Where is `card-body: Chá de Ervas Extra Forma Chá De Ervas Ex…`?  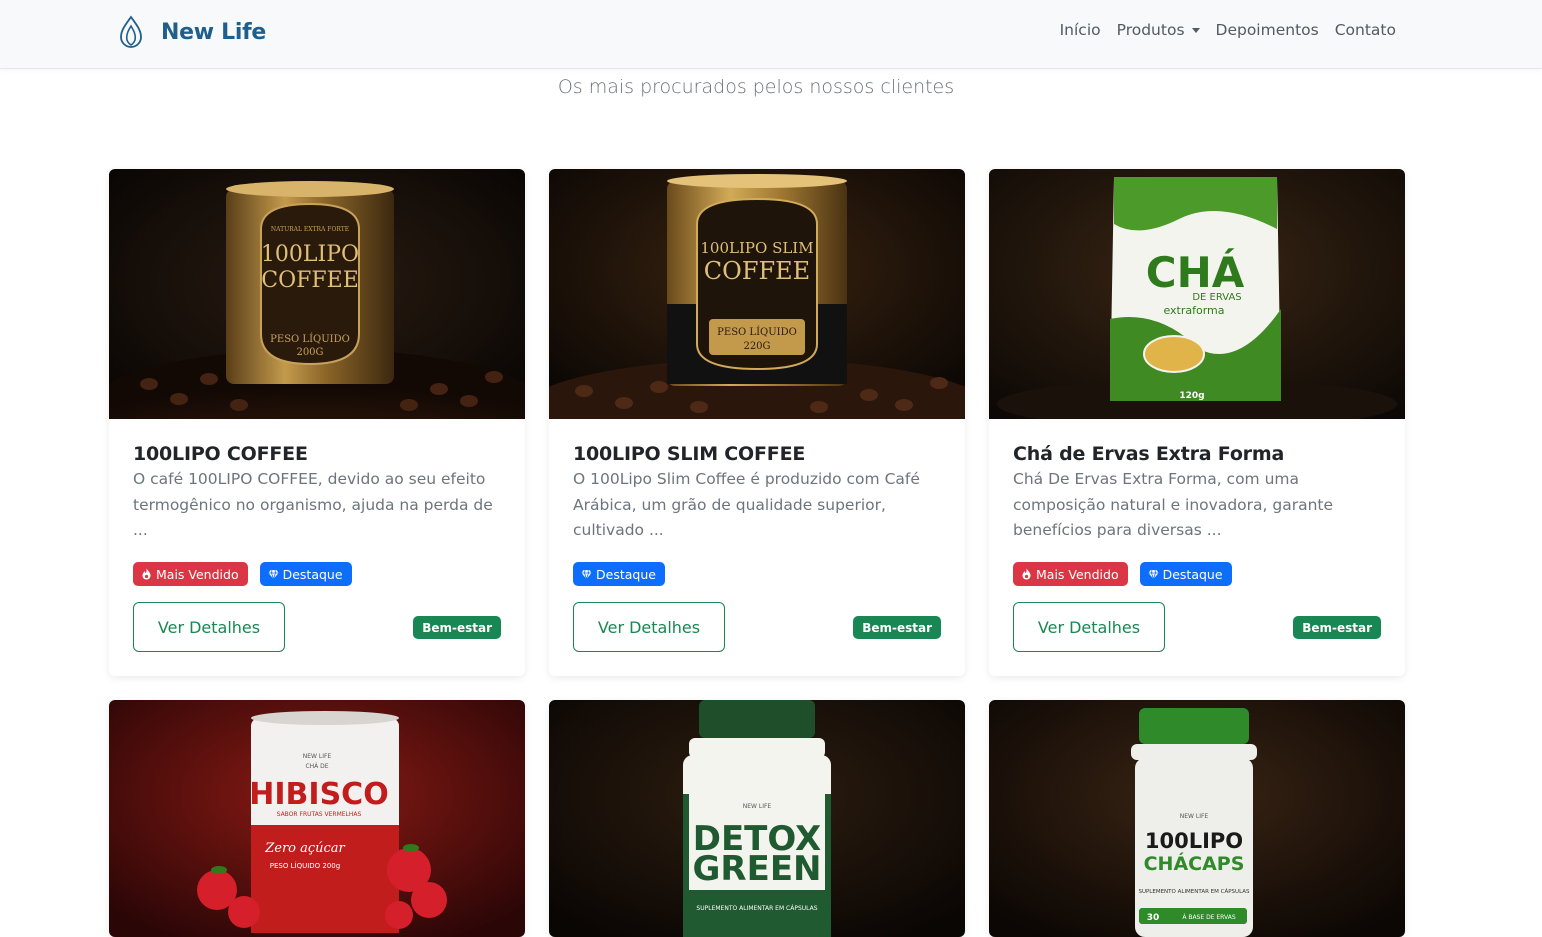
card-body: Chá de Ervas Extra Forma Chá De Ervas Ex… is located at coordinates (1197, 547).